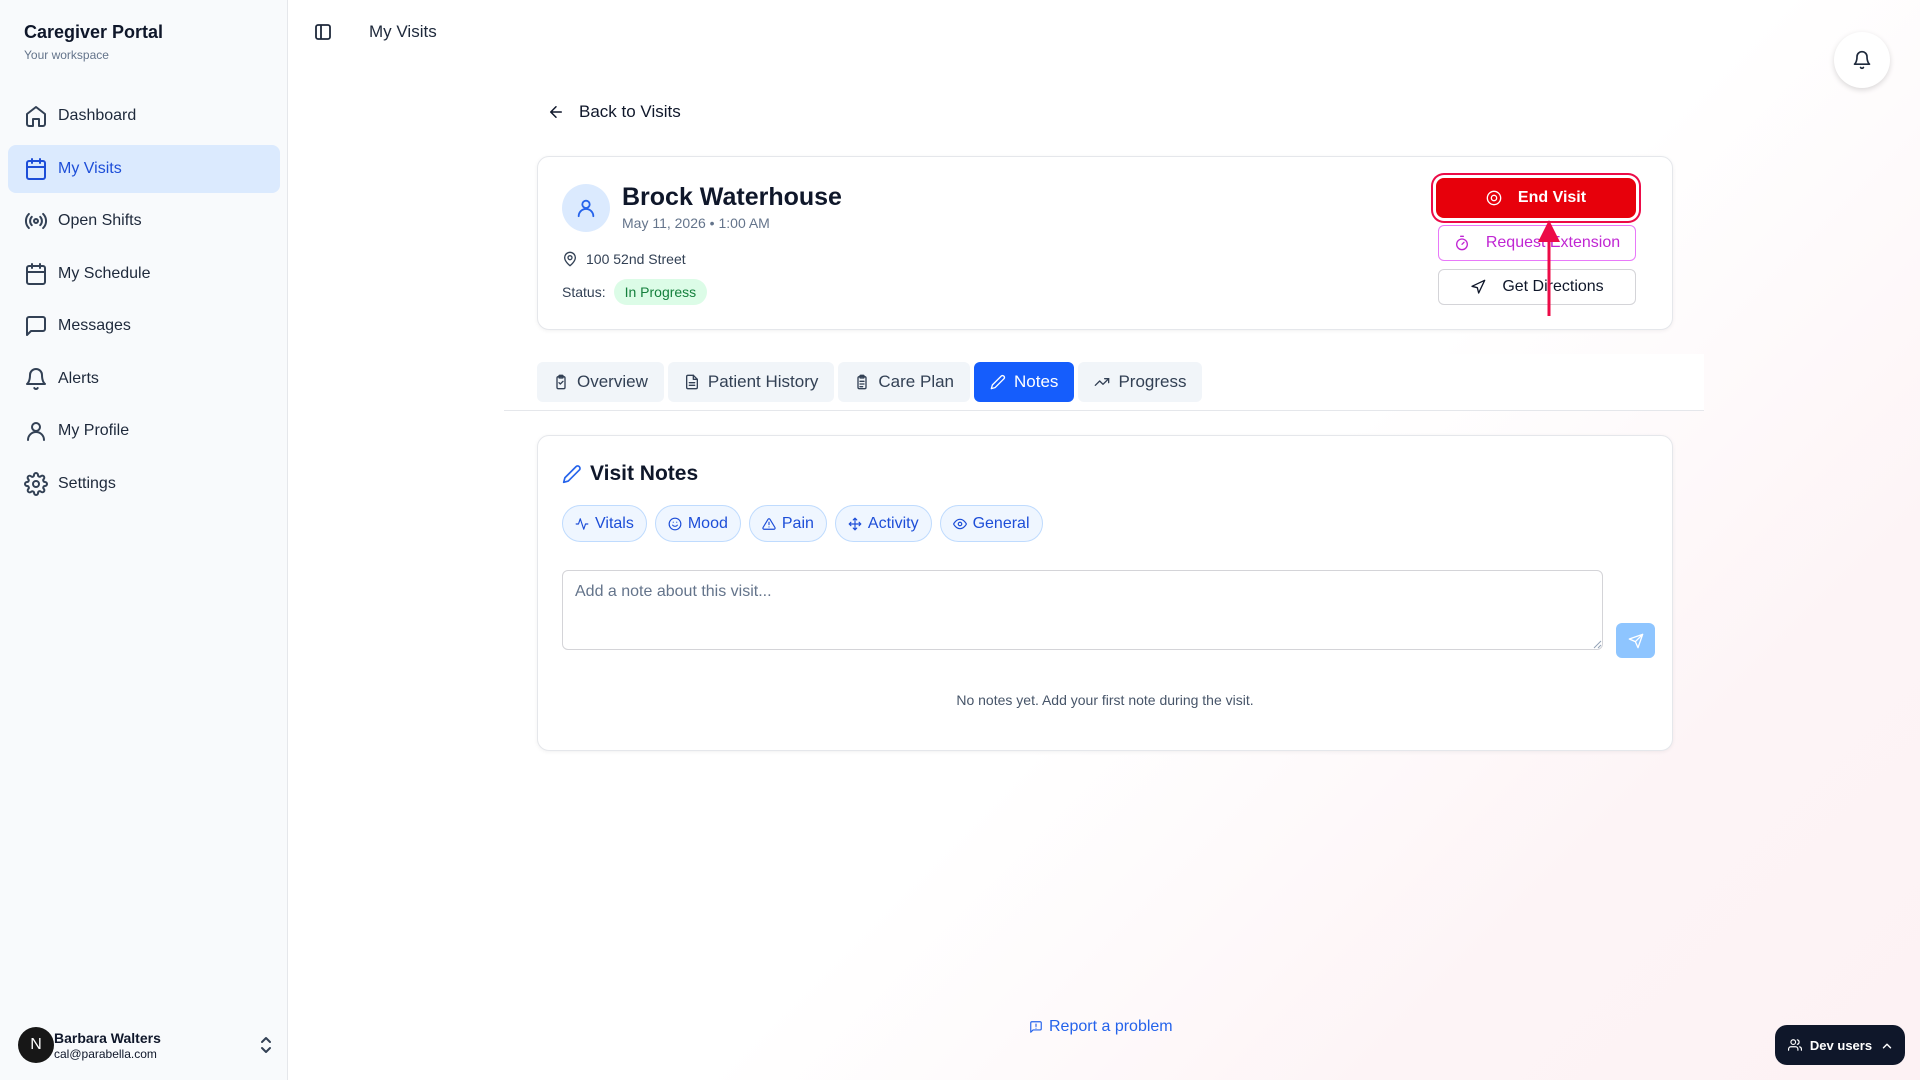  I want to click on visit-address: 100 52nd Street, so click(624, 259).